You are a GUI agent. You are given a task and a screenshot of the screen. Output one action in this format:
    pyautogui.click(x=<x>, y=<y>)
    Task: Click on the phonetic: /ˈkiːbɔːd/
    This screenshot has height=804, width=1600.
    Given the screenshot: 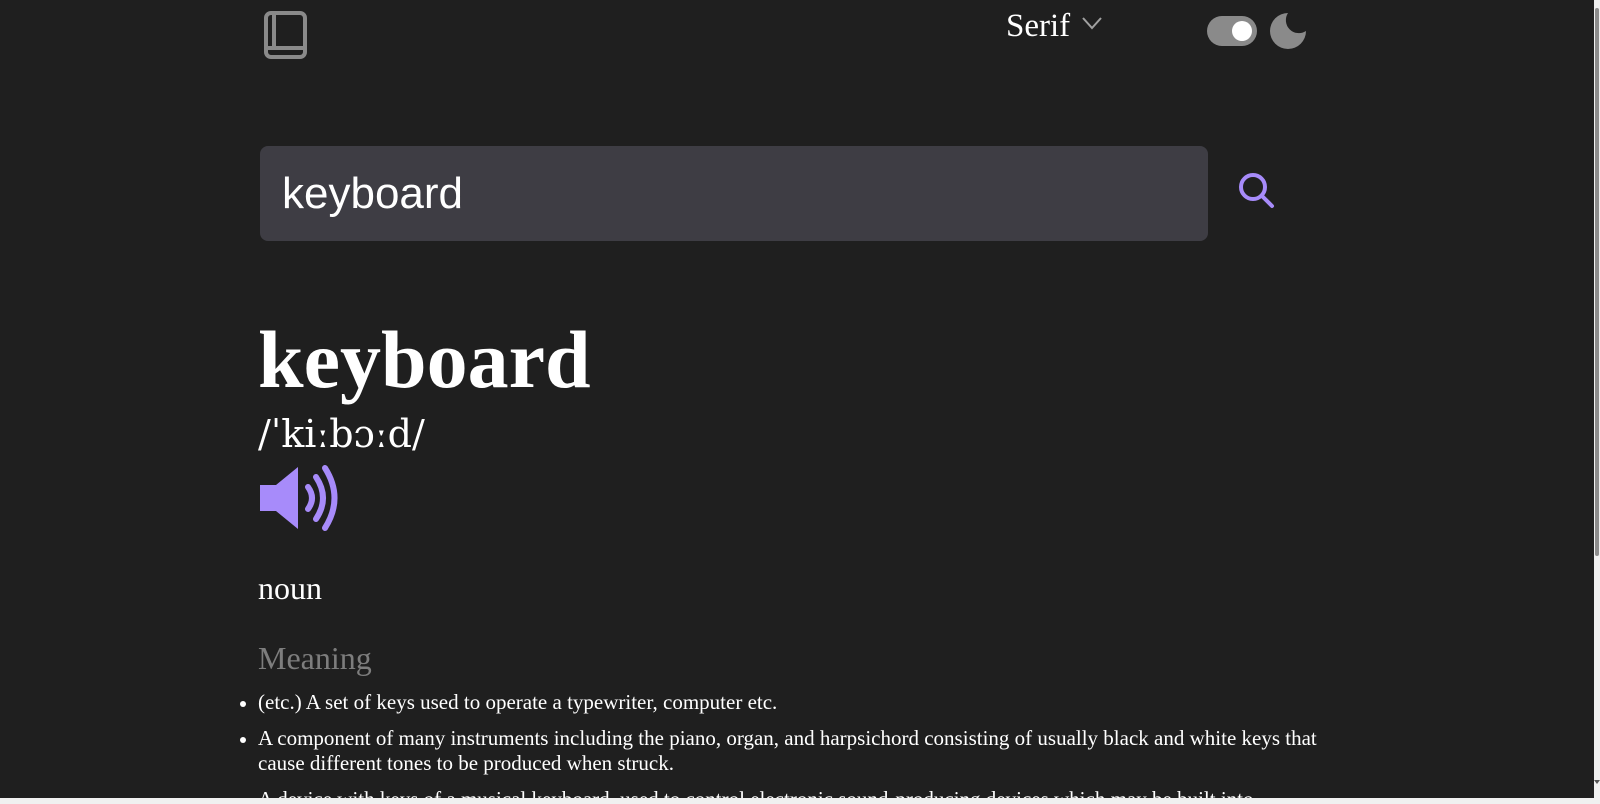 What is the action you would take?
    pyautogui.click(x=341, y=434)
    